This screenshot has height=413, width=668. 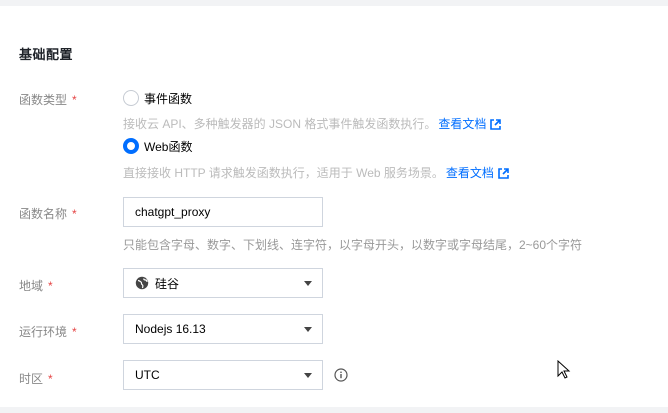 What do you see at coordinates (48, 332) in the screenshot?
I see `runtime-label: 运行环境 *` at bounding box center [48, 332].